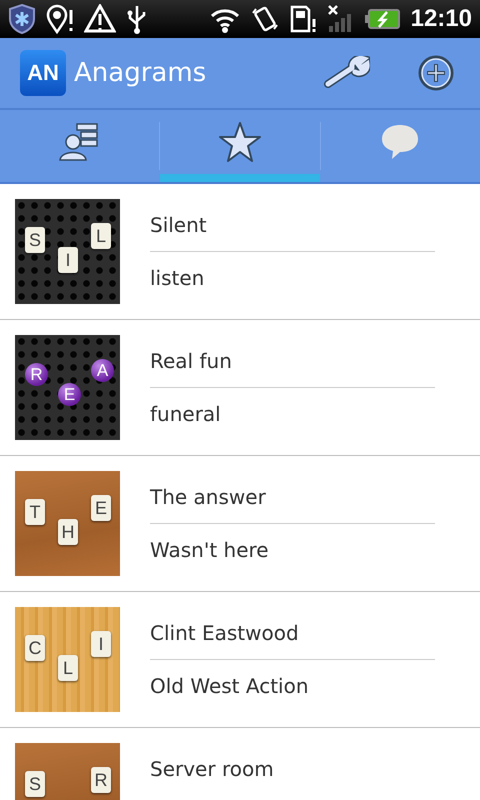 The image size is (480, 800). Describe the element at coordinates (191, 361) in the screenshot. I see `phrase-text: Real fun` at that location.